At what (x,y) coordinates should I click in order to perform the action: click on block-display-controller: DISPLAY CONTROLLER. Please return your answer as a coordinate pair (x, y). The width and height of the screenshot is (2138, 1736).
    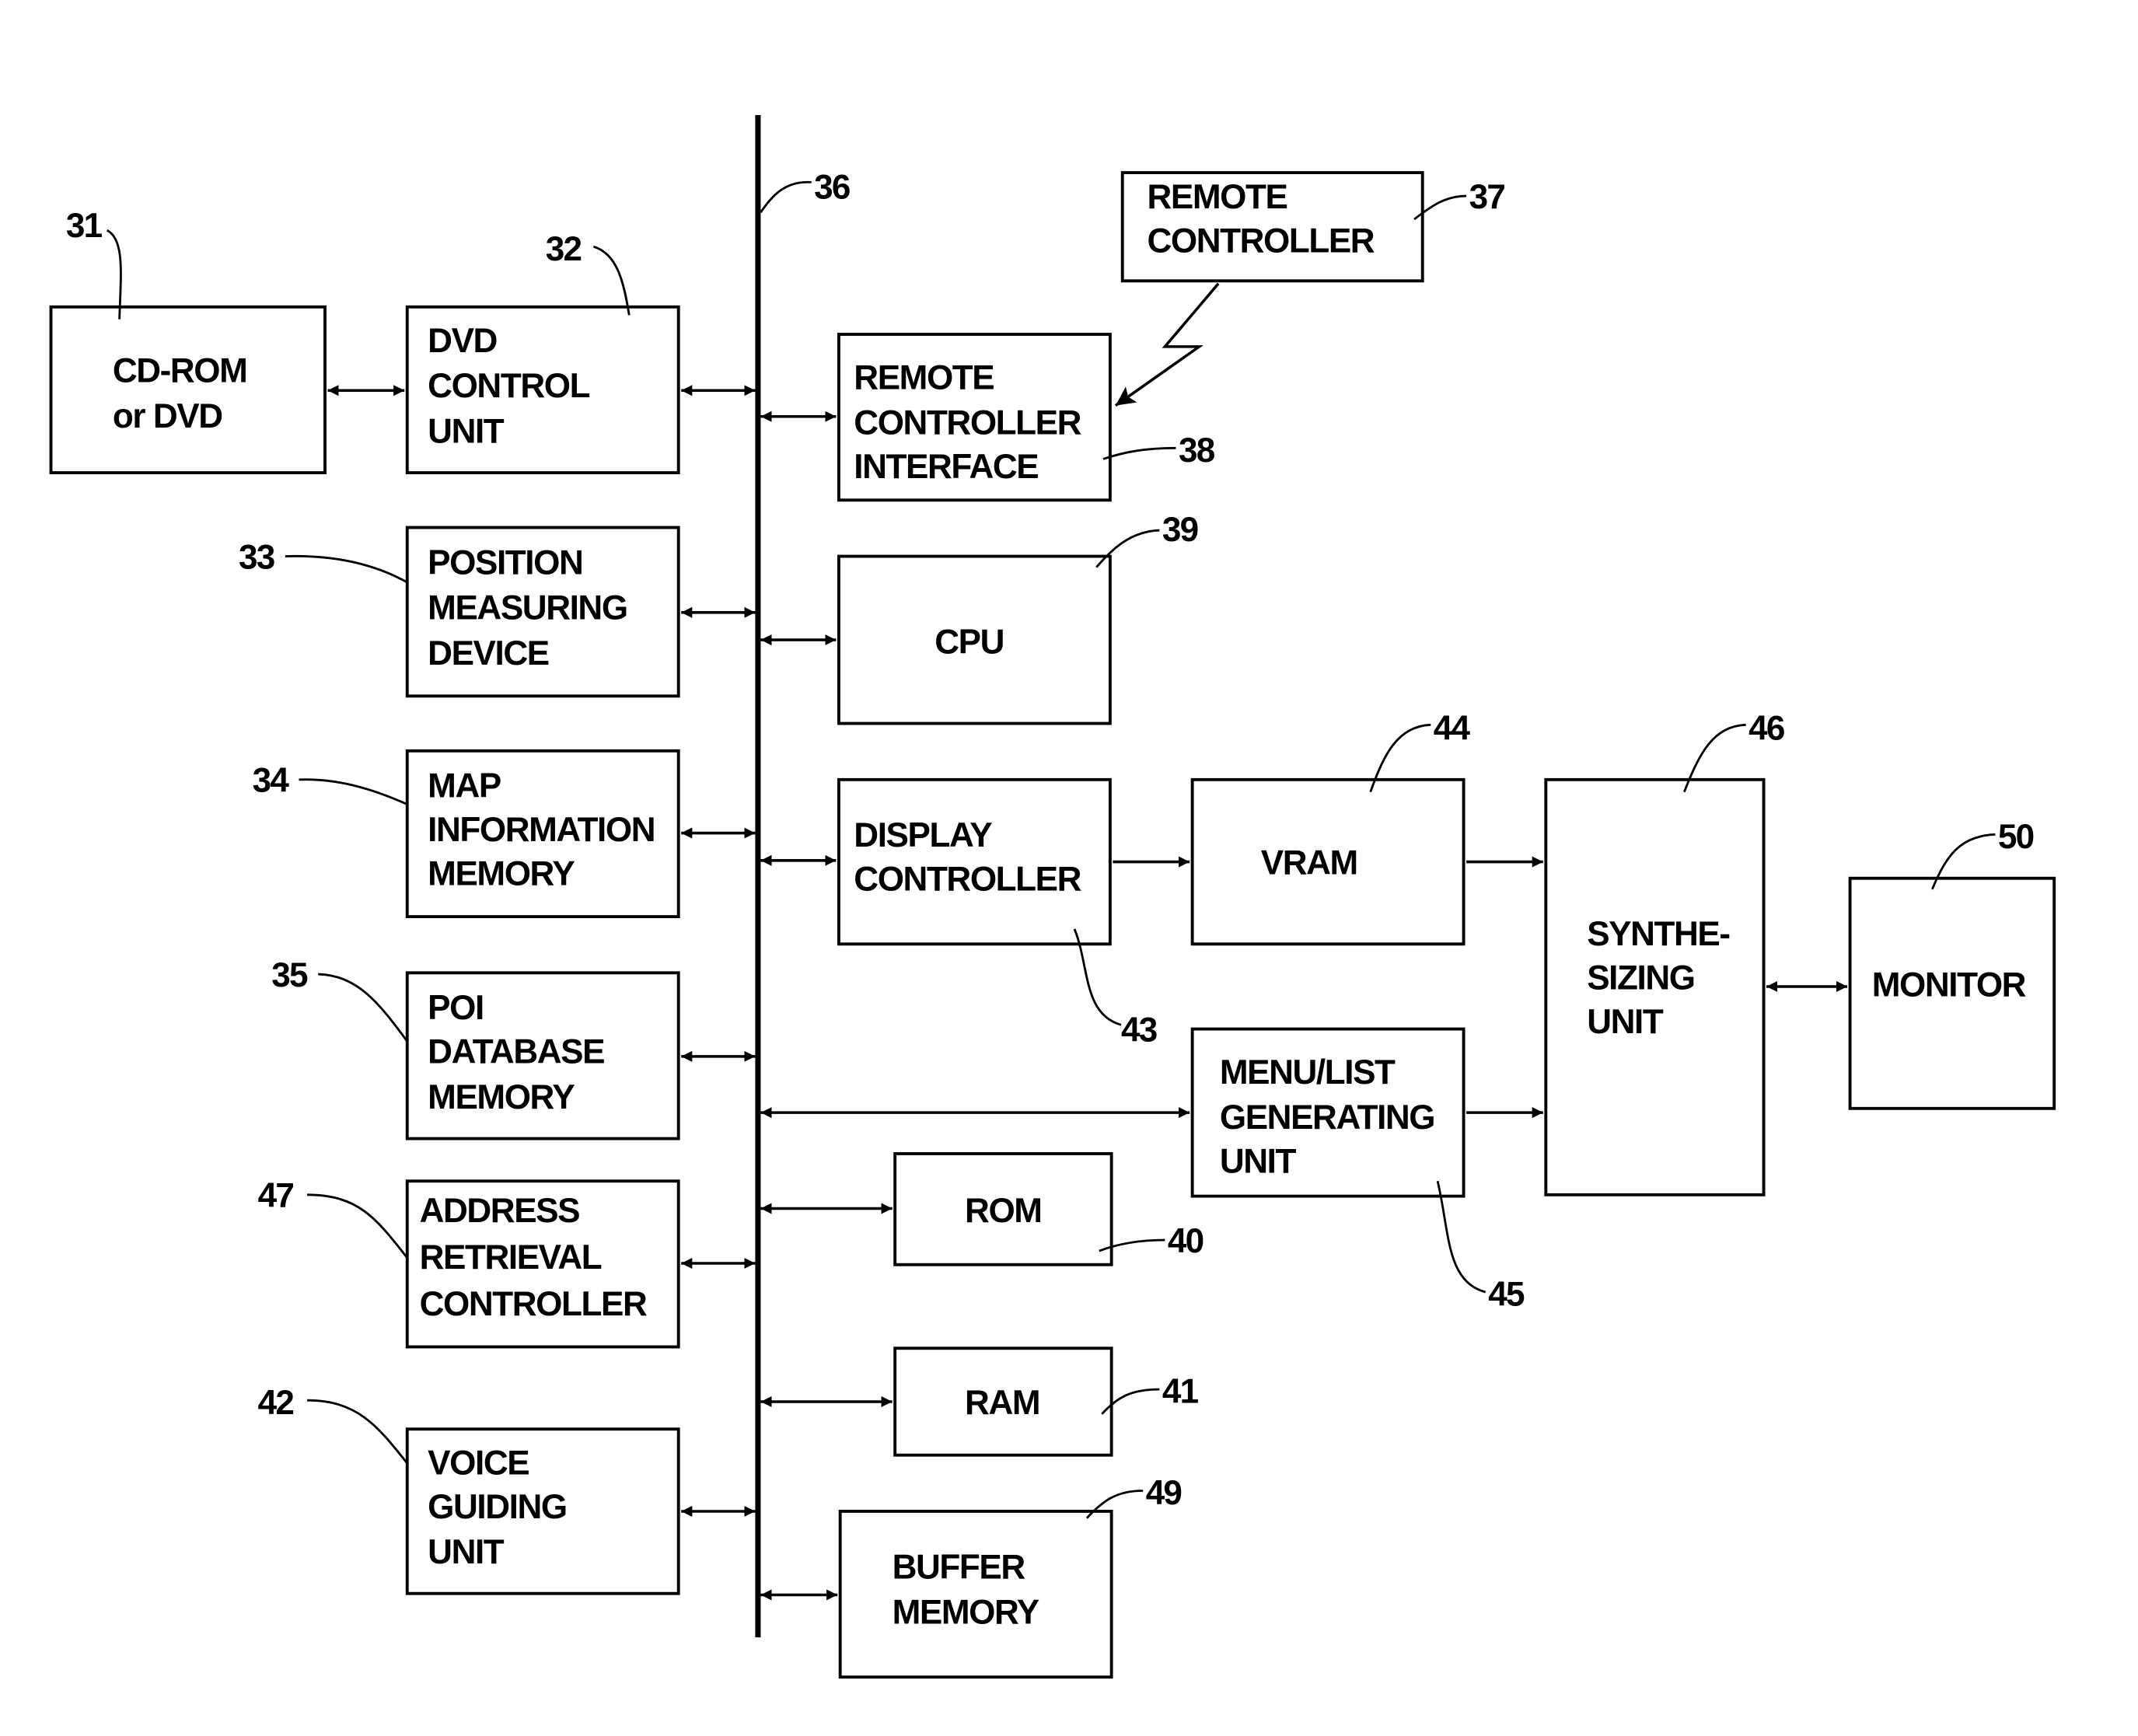
    Looking at the image, I should click on (975, 861).